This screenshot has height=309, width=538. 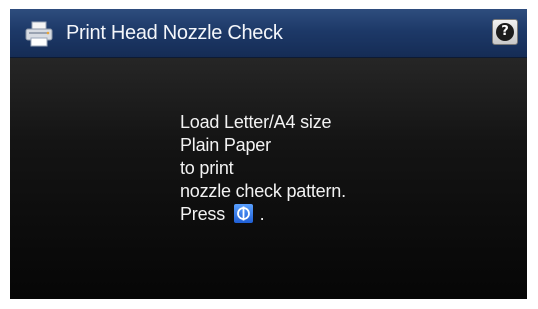 What do you see at coordinates (256, 122) in the screenshot?
I see `message-line-1: Load Letter/A4 size` at bounding box center [256, 122].